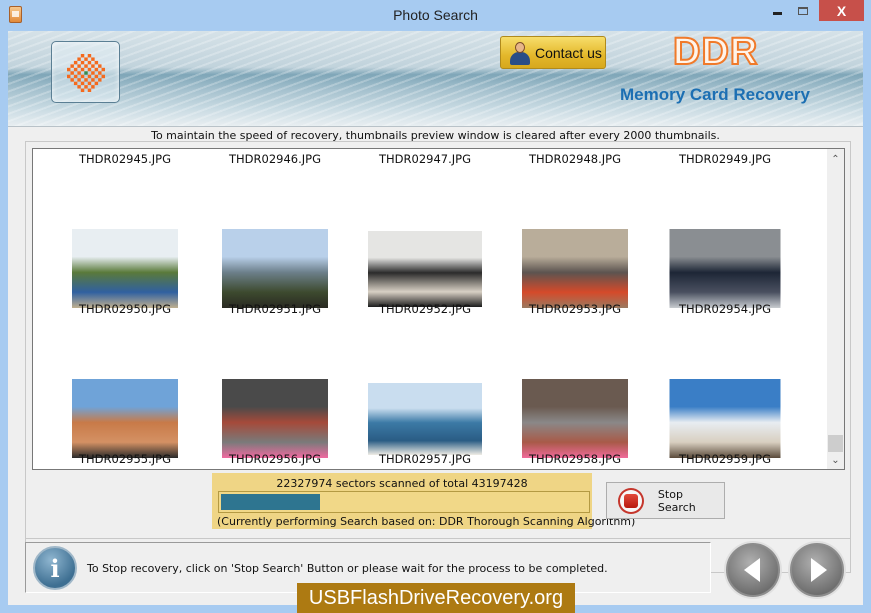 The width and height of the screenshot is (871, 613). Describe the element at coordinates (438, 538) in the screenshot. I see `divider` at that location.